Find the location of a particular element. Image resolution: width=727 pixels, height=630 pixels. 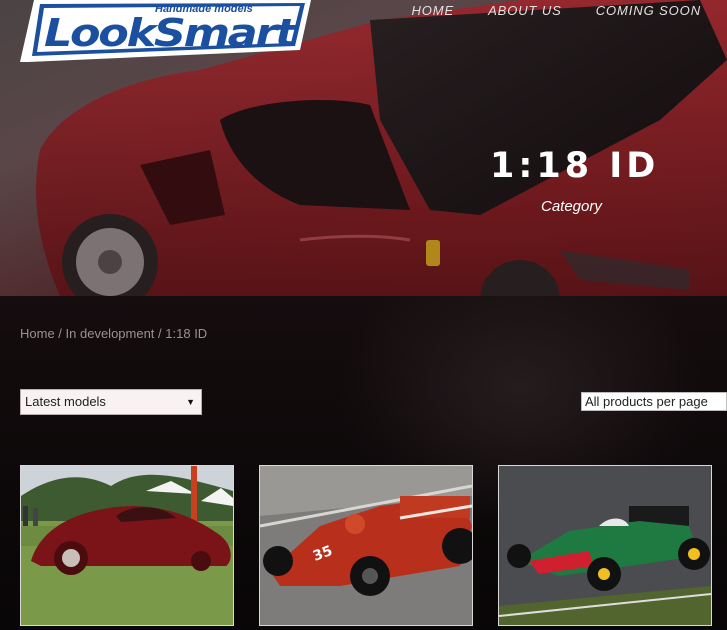

product-image-red-vintage-car is located at coordinates (127, 545).